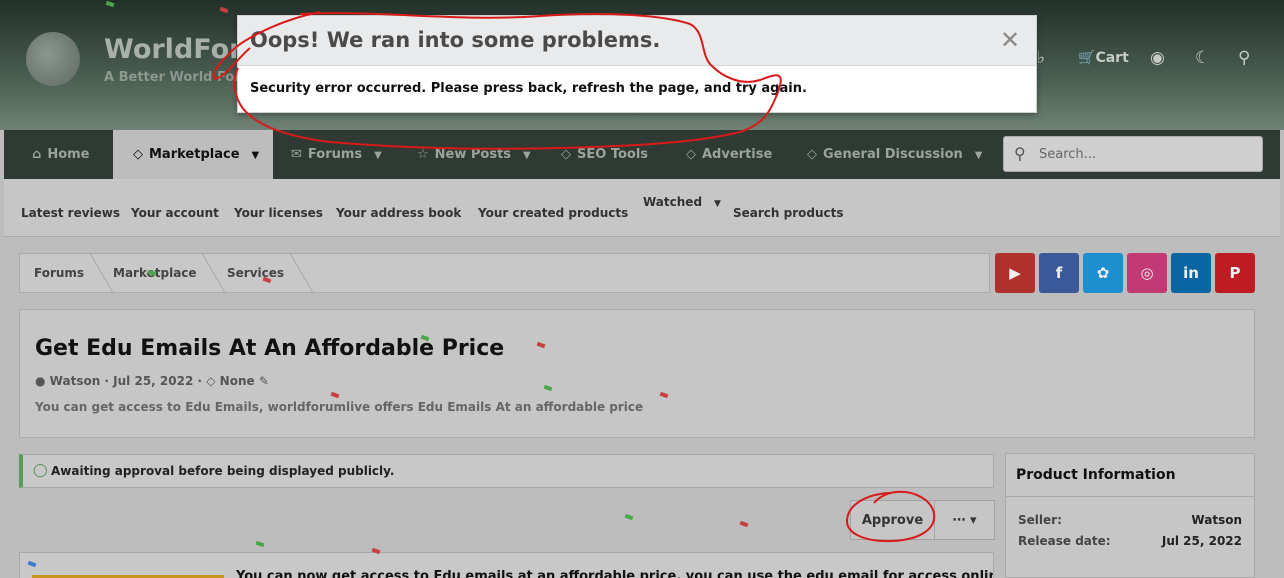 Image resolution: width=1284 pixels, height=578 pixels. Describe the element at coordinates (1041, 58) in the screenshot. I see `bell-icon: ♭` at that location.